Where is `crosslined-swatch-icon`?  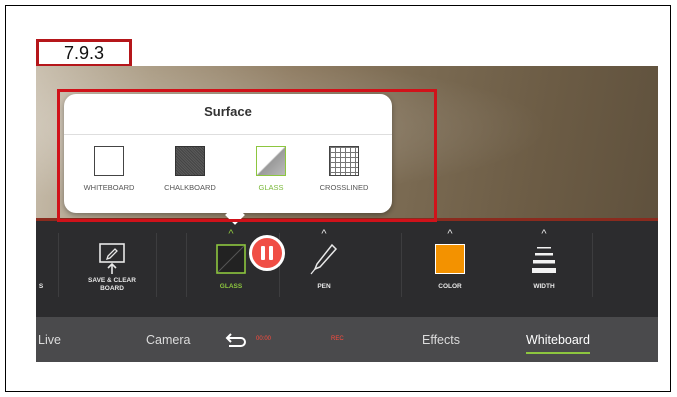
crosslined-swatch-icon is located at coordinates (344, 161).